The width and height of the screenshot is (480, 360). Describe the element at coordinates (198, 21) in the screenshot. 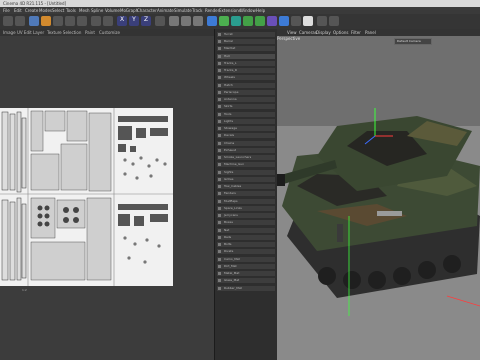

I see `render-settings-icon` at that location.